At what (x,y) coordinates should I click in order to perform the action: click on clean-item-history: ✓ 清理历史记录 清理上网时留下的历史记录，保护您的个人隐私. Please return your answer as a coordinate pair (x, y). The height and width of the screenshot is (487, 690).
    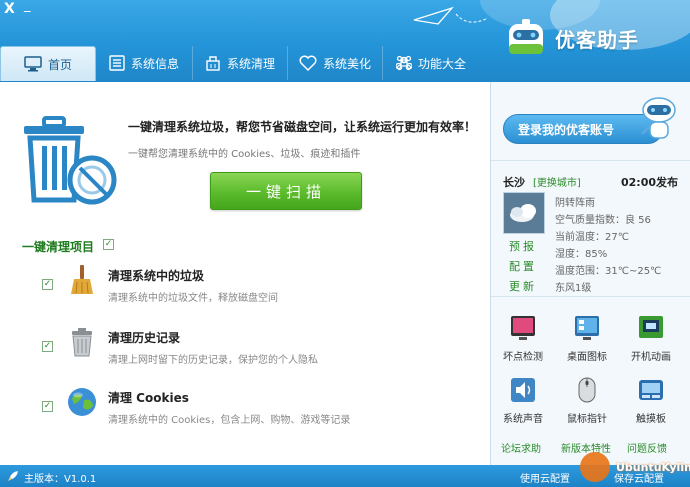
    Looking at the image, I should click on (262, 348).